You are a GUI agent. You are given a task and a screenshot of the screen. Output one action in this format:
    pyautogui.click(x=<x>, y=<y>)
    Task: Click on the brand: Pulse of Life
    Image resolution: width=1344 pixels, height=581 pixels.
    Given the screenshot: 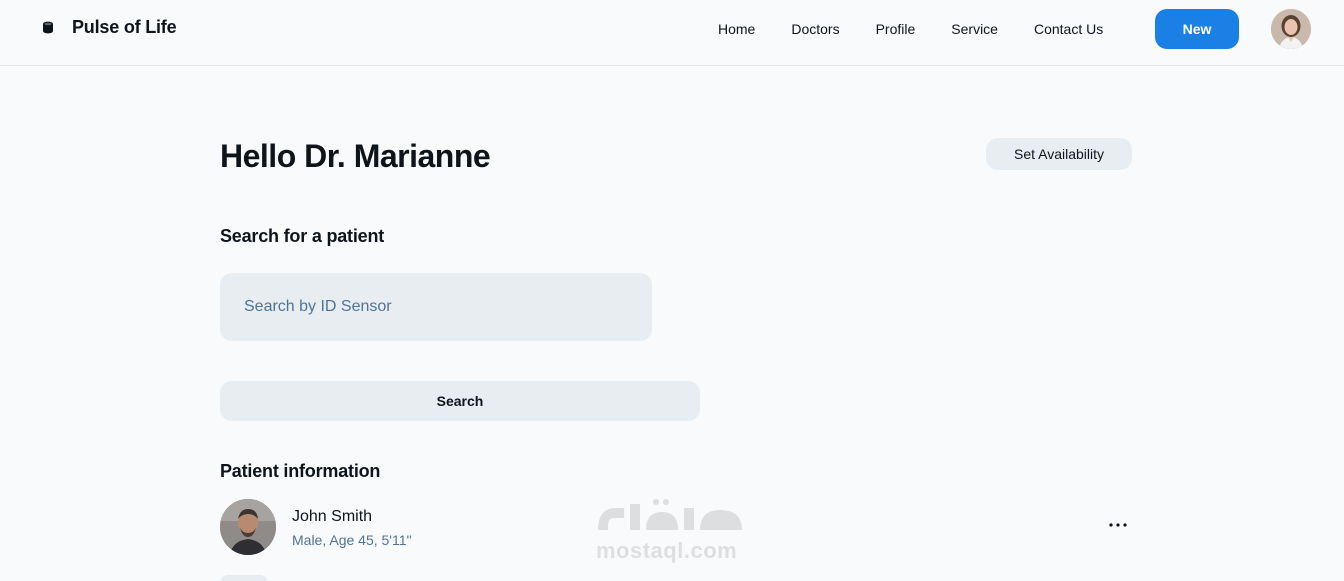 What is the action you would take?
    pyautogui.click(x=108, y=27)
    